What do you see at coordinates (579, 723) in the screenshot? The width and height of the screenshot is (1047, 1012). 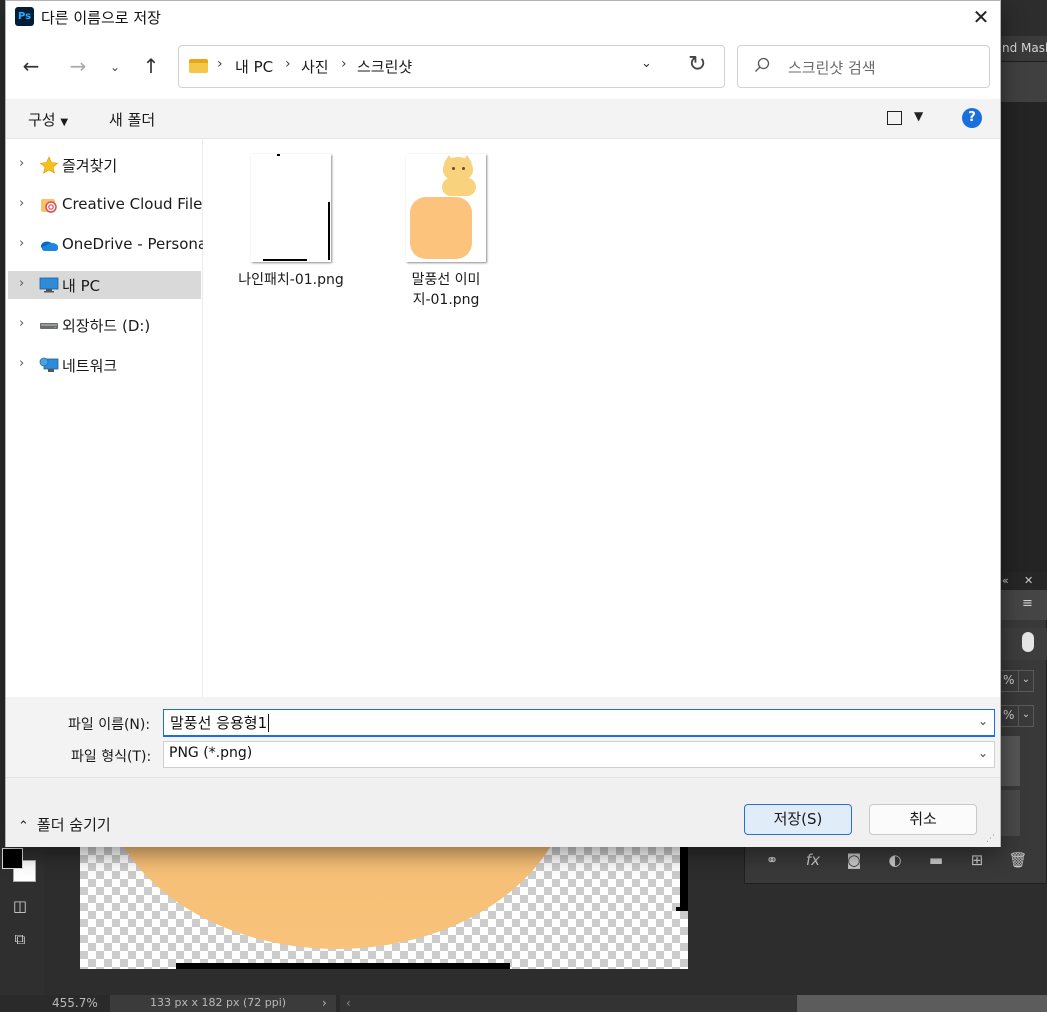 I see `filename-input: 말풍선 응용형1 ⌄` at bounding box center [579, 723].